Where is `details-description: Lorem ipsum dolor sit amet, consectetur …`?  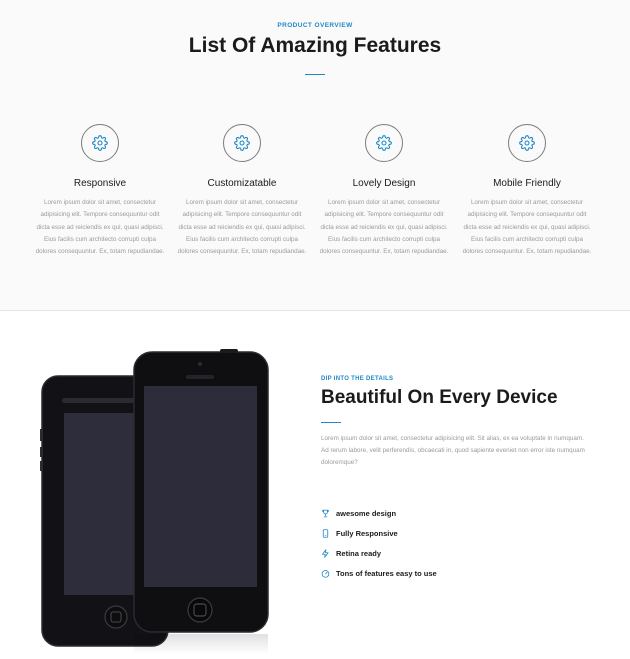 details-description: Lorem ipsum dolor sit amet, consectetur … is located at coordinates (453, 450).